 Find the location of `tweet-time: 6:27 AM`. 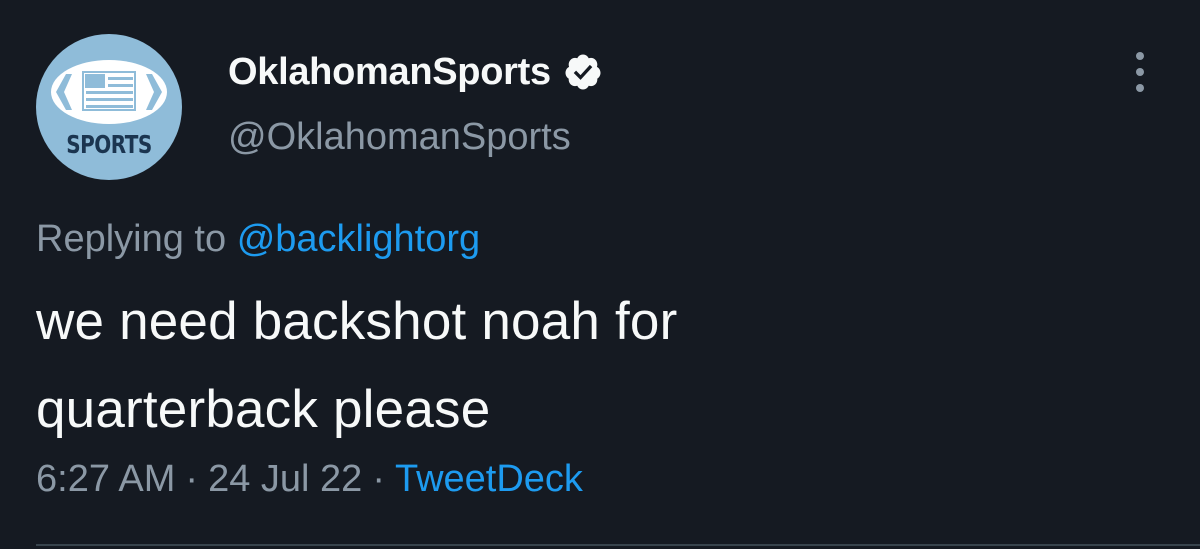

tweet-time: 6:27 AM is located at coordinates (105, 479).